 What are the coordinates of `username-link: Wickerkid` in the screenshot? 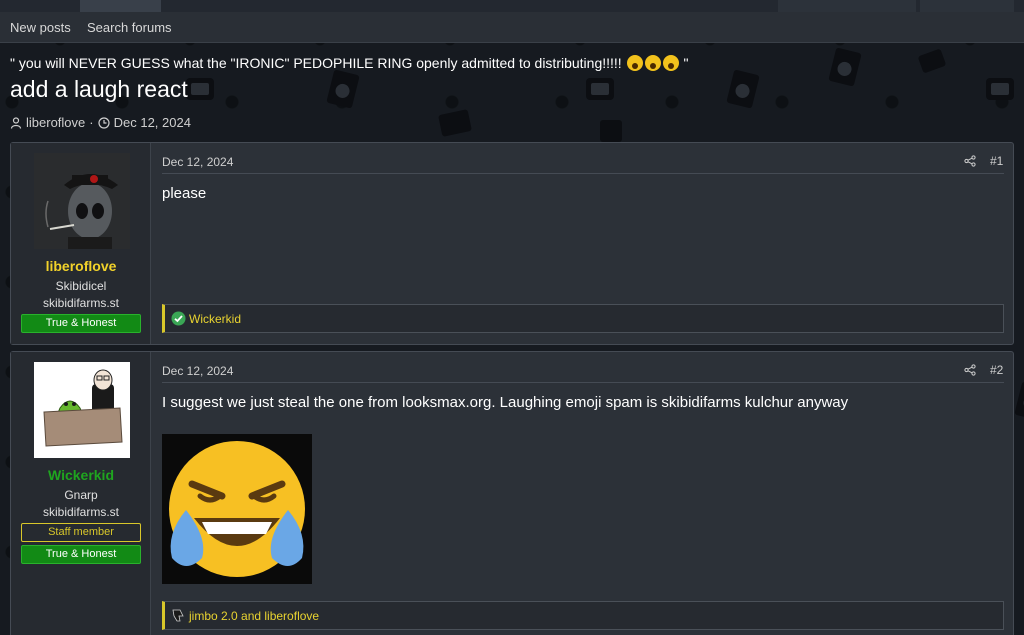 It's located at (81, 475).